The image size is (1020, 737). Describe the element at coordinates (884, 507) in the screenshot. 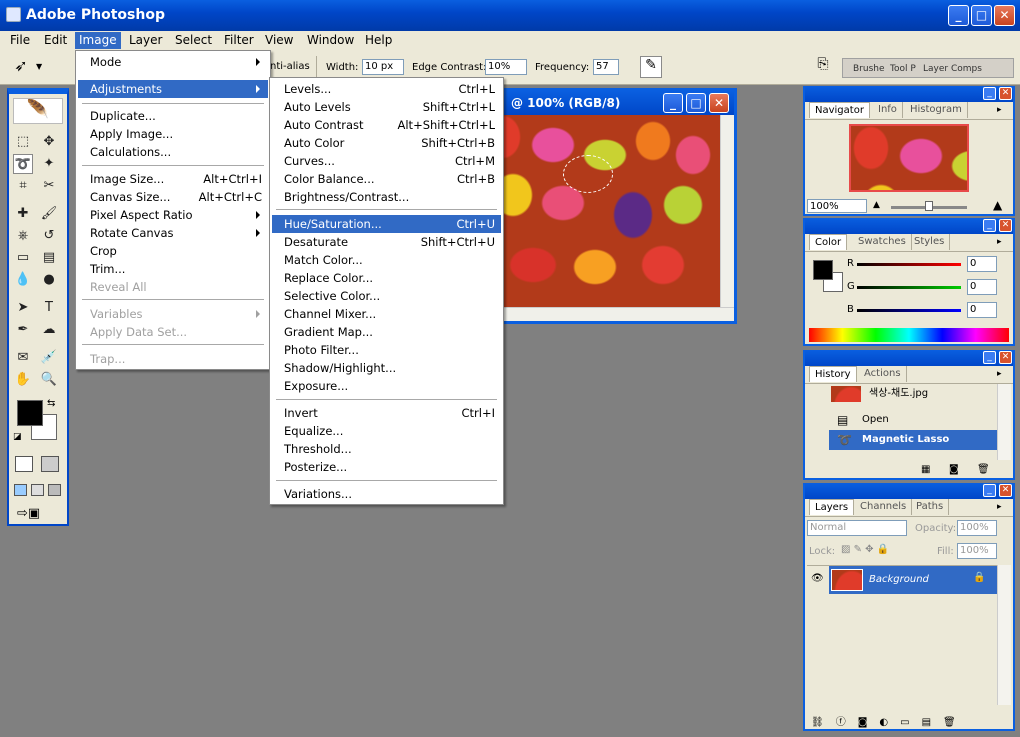

I see `tab-channels: Channels` at that location.